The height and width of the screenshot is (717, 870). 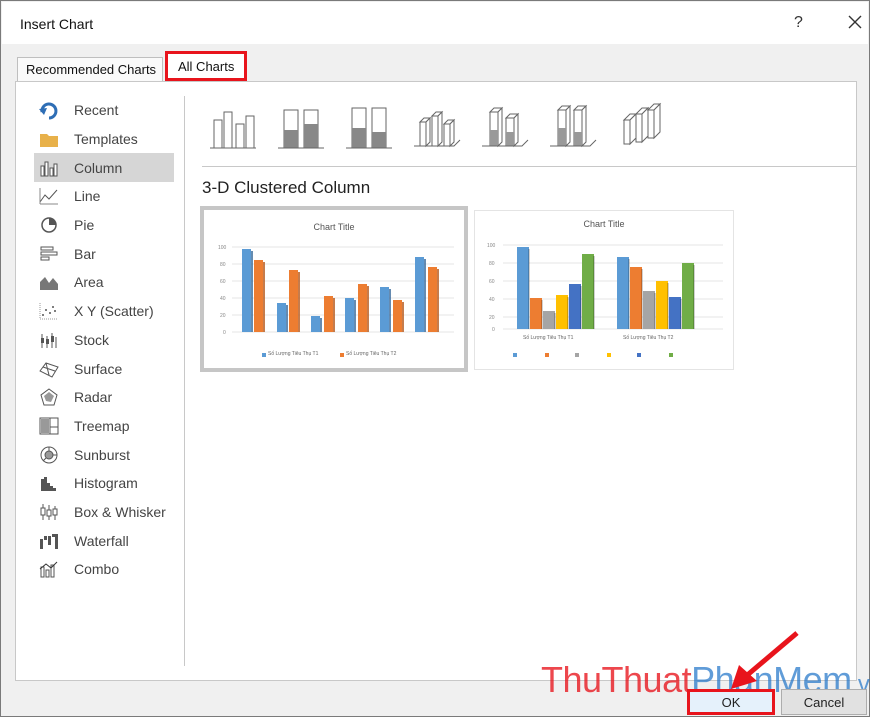 I want to click on sidebar-item-label: Pie, so click(x=84, y=225).